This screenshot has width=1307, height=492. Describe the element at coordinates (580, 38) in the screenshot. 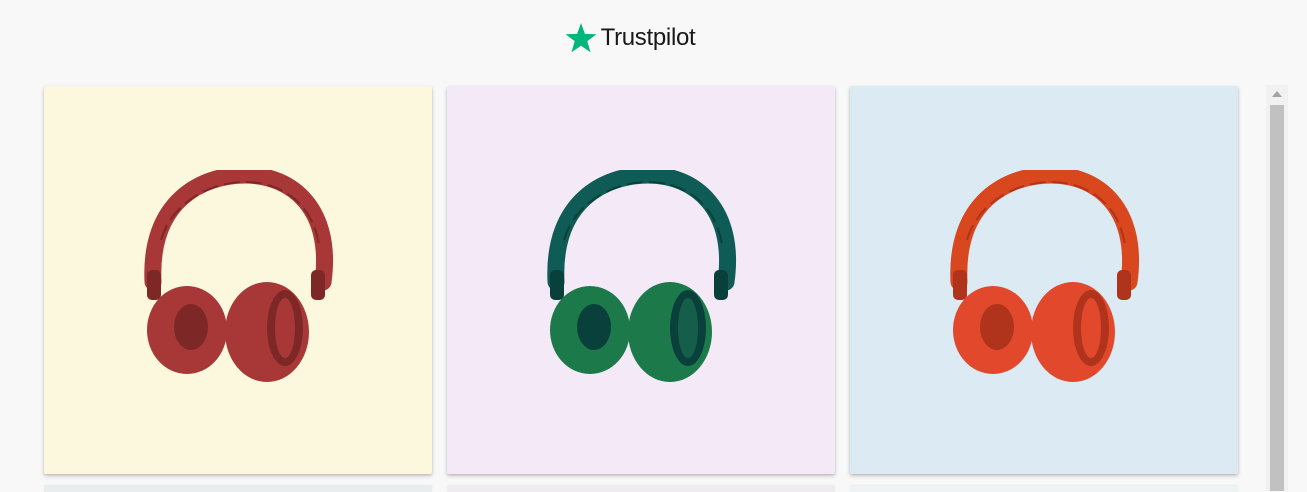

I see `star-icon` at that location.